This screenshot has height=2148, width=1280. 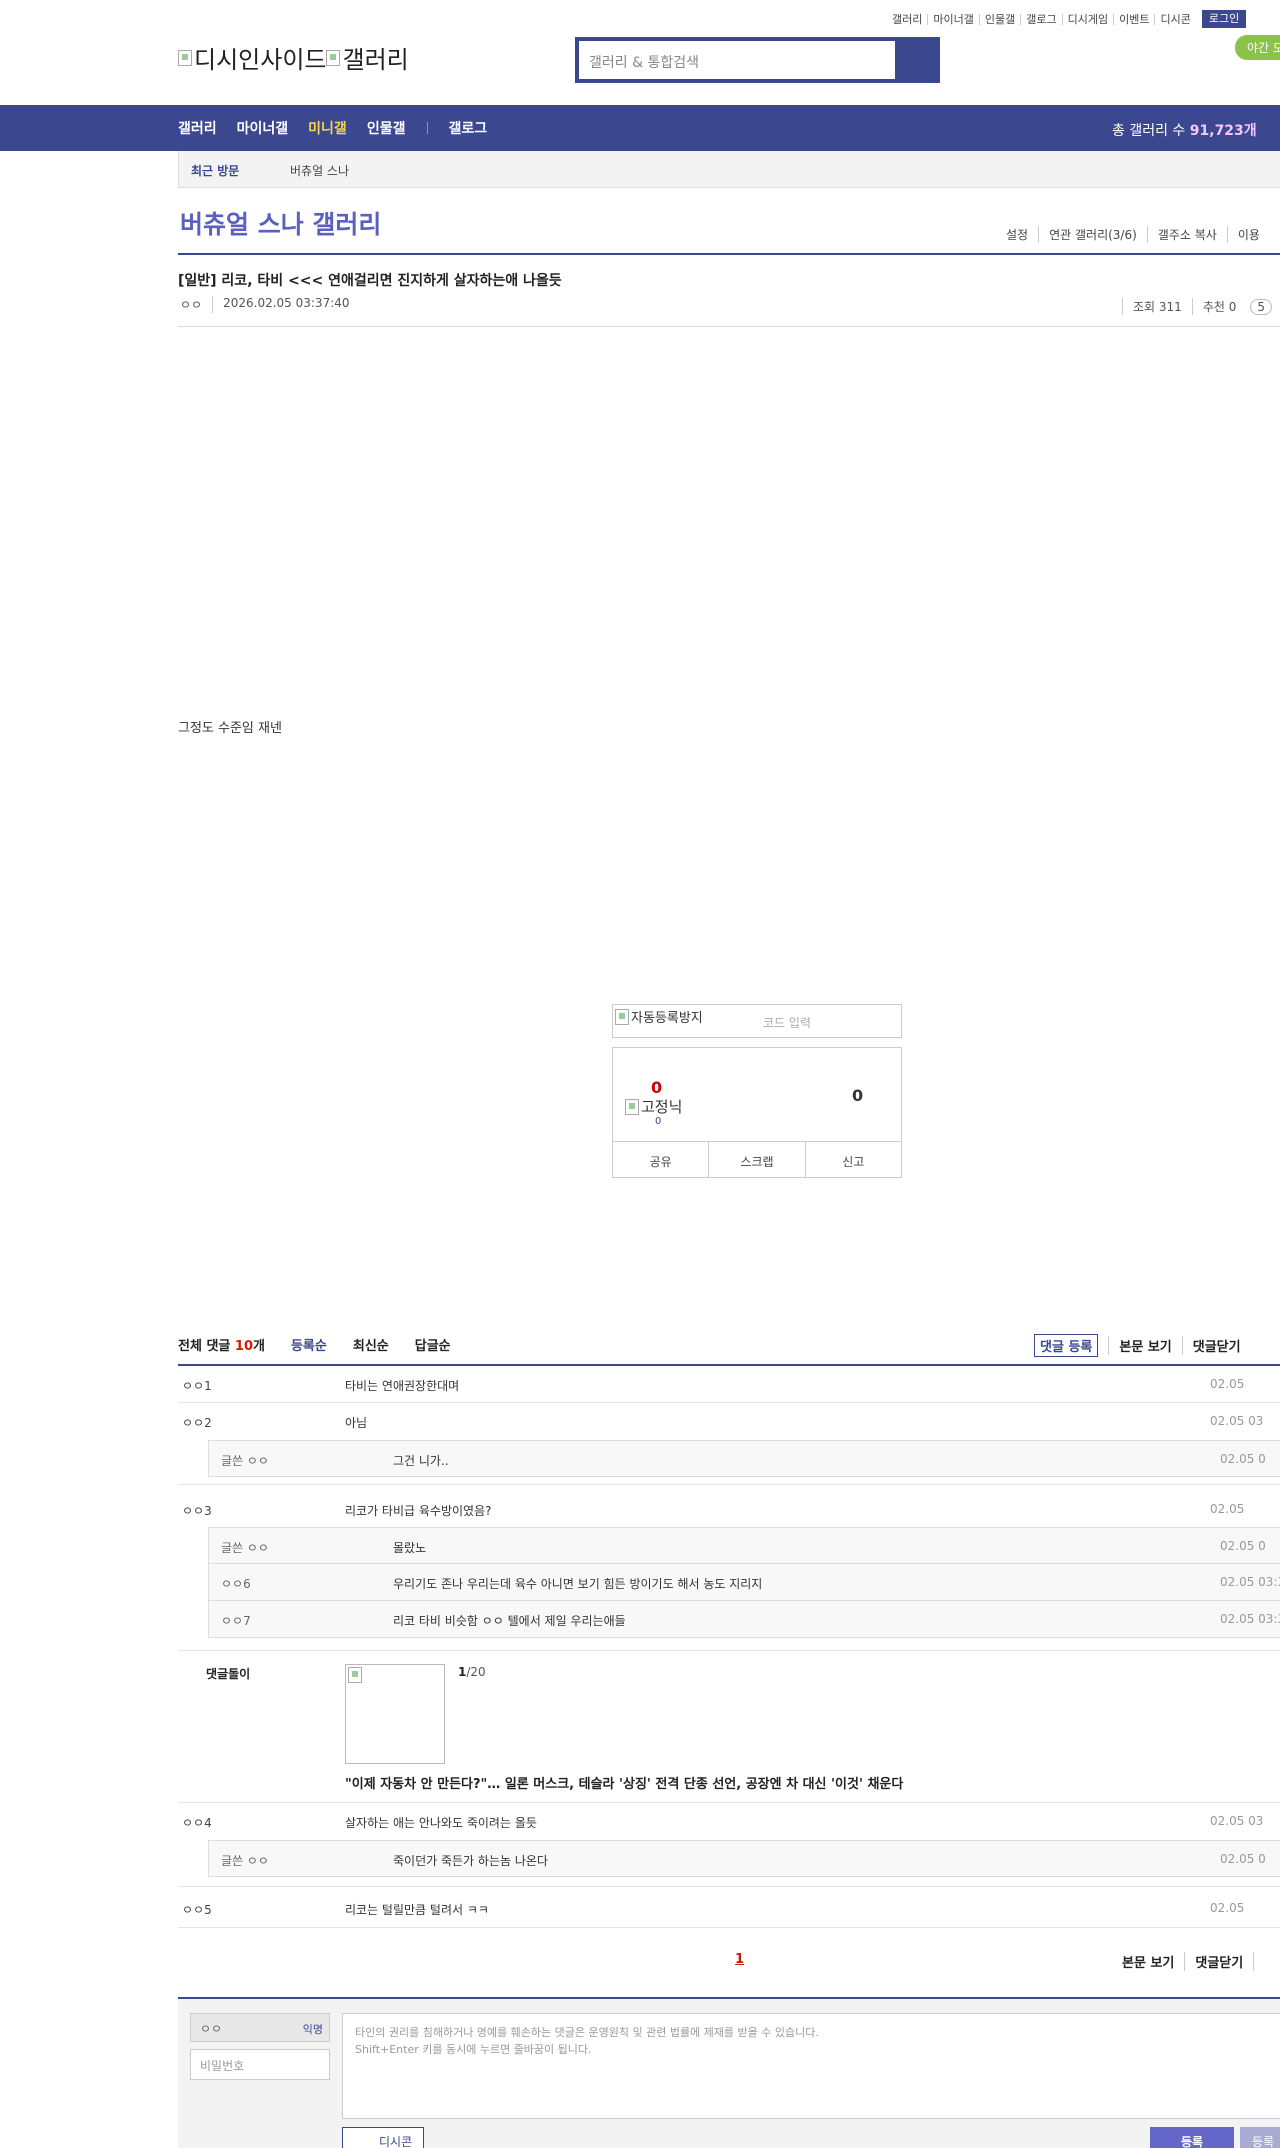 What do you see at coordinates (312, 2029) in the screenshot?
I see `anonymous-label: 익명` at bounding box center [312, 2029].